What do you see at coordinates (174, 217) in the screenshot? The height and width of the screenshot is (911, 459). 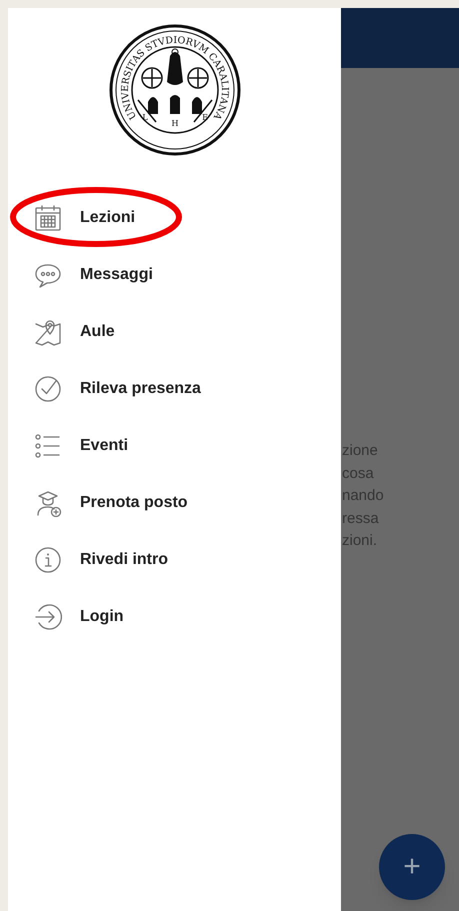 I see `menu-item: Lezioni` at bounding box center [174, 217].